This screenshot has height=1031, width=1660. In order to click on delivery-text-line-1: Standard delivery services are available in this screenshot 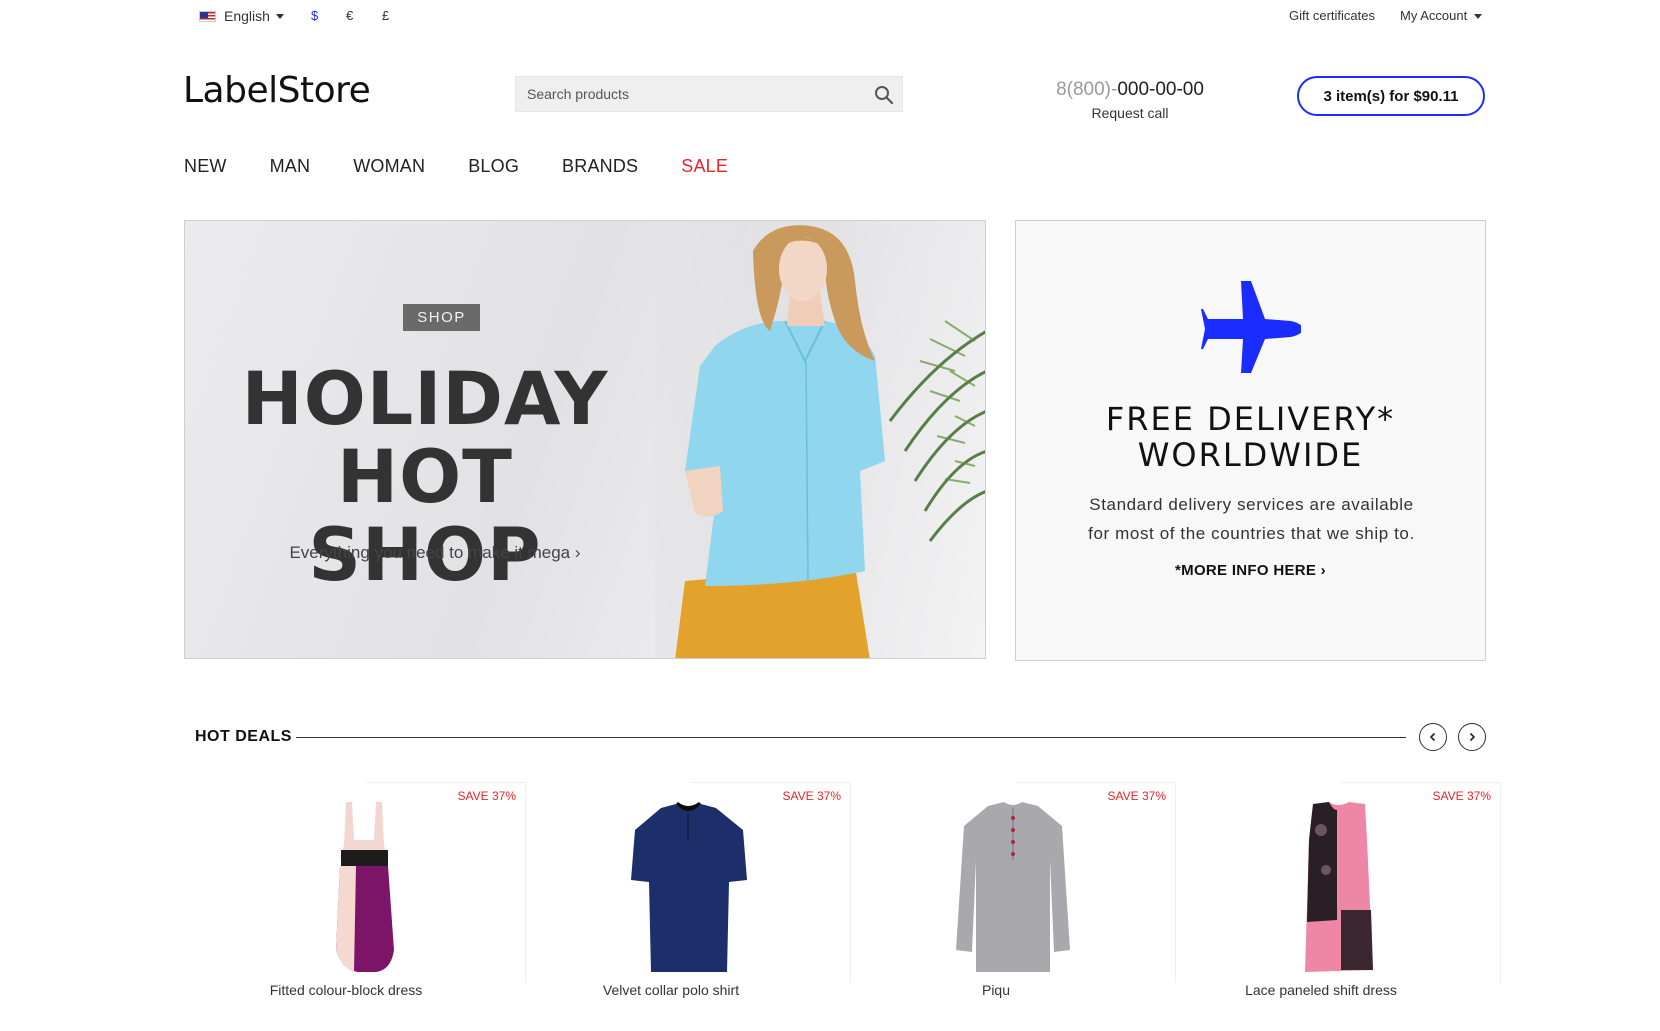, I will do `click(1251, 504)`.